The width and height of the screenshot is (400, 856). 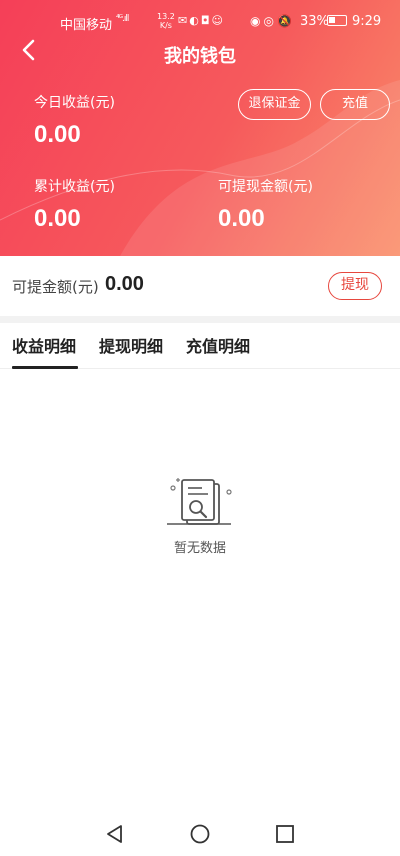 What do you see at coordinates (44, 345) in the screenshot?
I see `tab-earnings-detail: 收益明细` at bounding box center [44, 345].